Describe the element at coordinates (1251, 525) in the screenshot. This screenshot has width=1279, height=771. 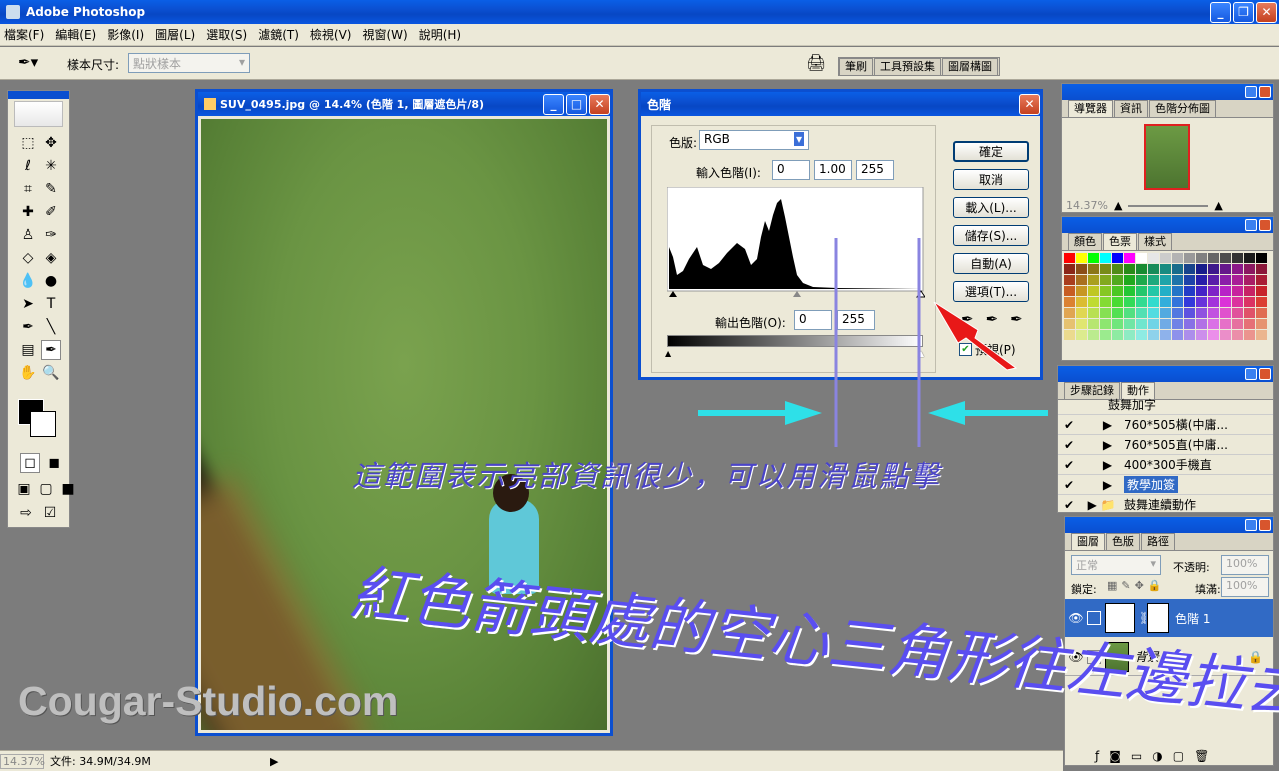
I see `layers-min-button` at that location.